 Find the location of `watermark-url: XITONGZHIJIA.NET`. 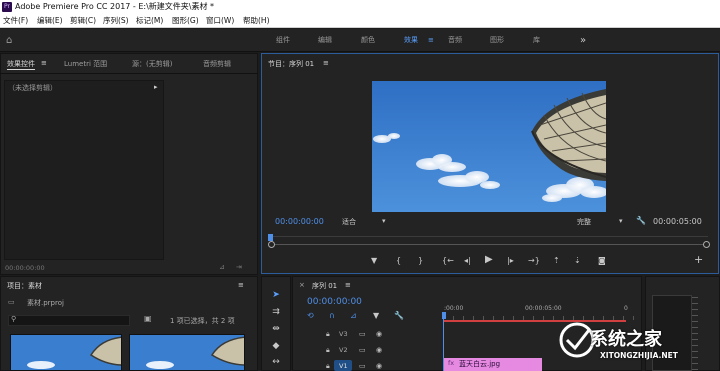

watermark-url: XITONGZHIJIA.NET is located at coordinates (639, 355).